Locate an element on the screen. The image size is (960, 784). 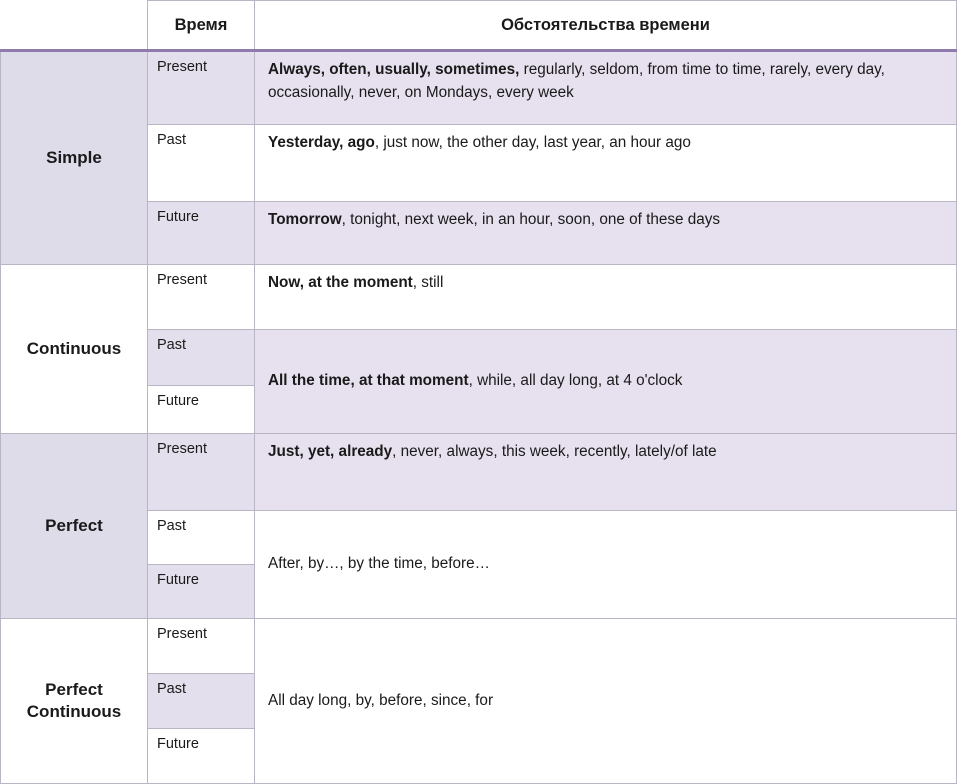
table-header-row: Время Обстоятельства времени is located at coordinates (478, 26).